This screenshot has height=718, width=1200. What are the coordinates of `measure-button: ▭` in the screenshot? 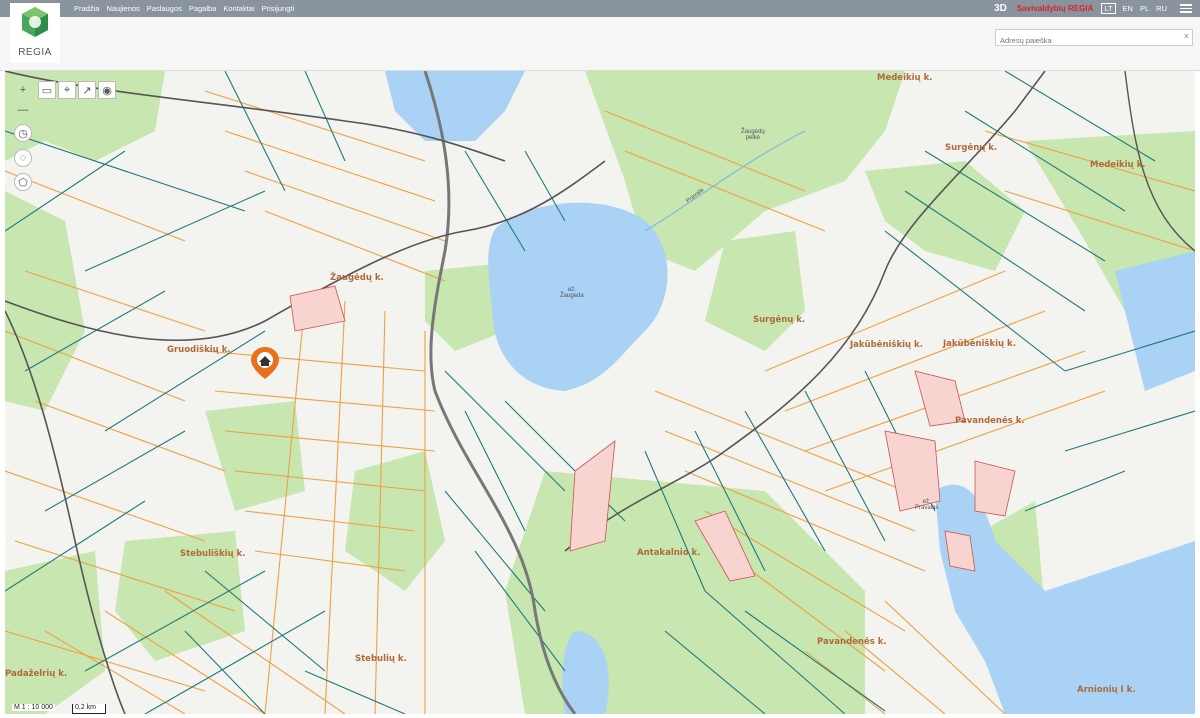 It's located at (47, 90).